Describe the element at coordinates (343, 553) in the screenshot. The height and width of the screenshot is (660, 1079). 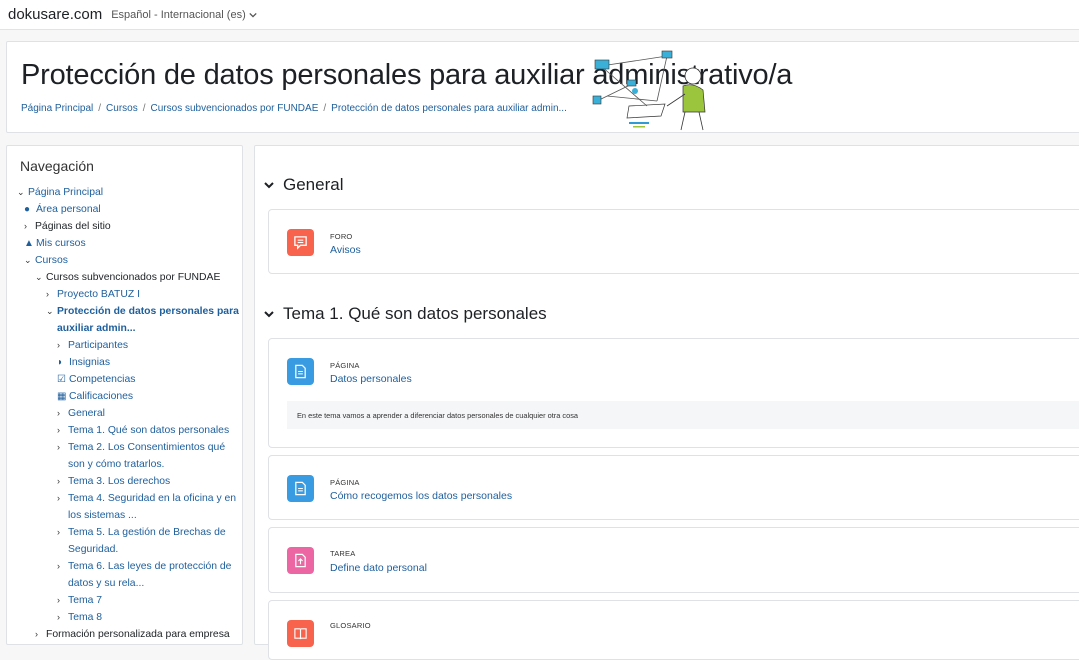
I see `activity-type: TAREA` at that location.